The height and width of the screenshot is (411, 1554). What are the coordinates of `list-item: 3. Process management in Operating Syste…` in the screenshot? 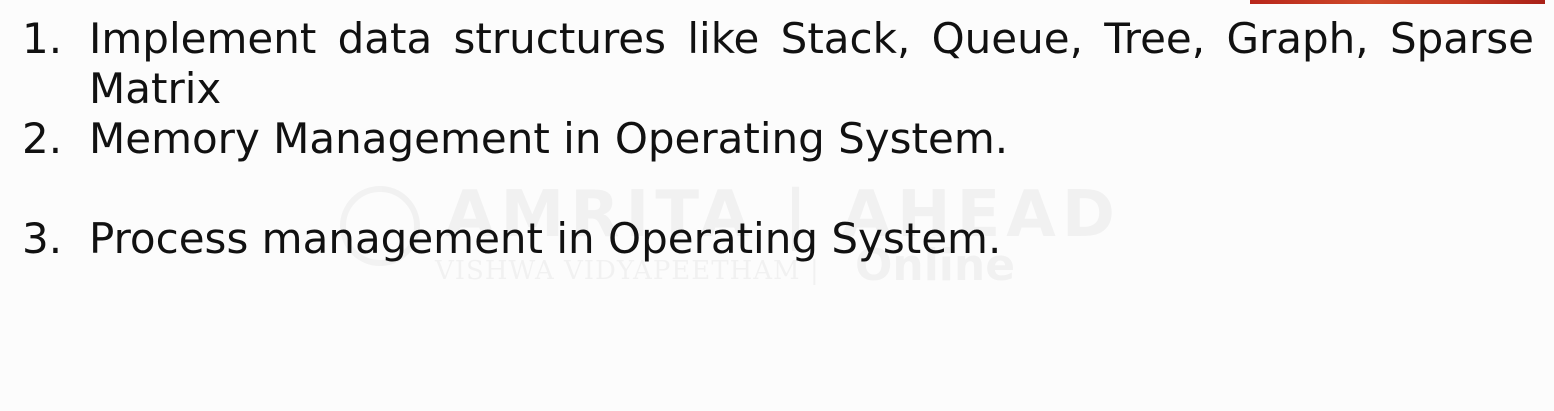 It's located at (778, 239).